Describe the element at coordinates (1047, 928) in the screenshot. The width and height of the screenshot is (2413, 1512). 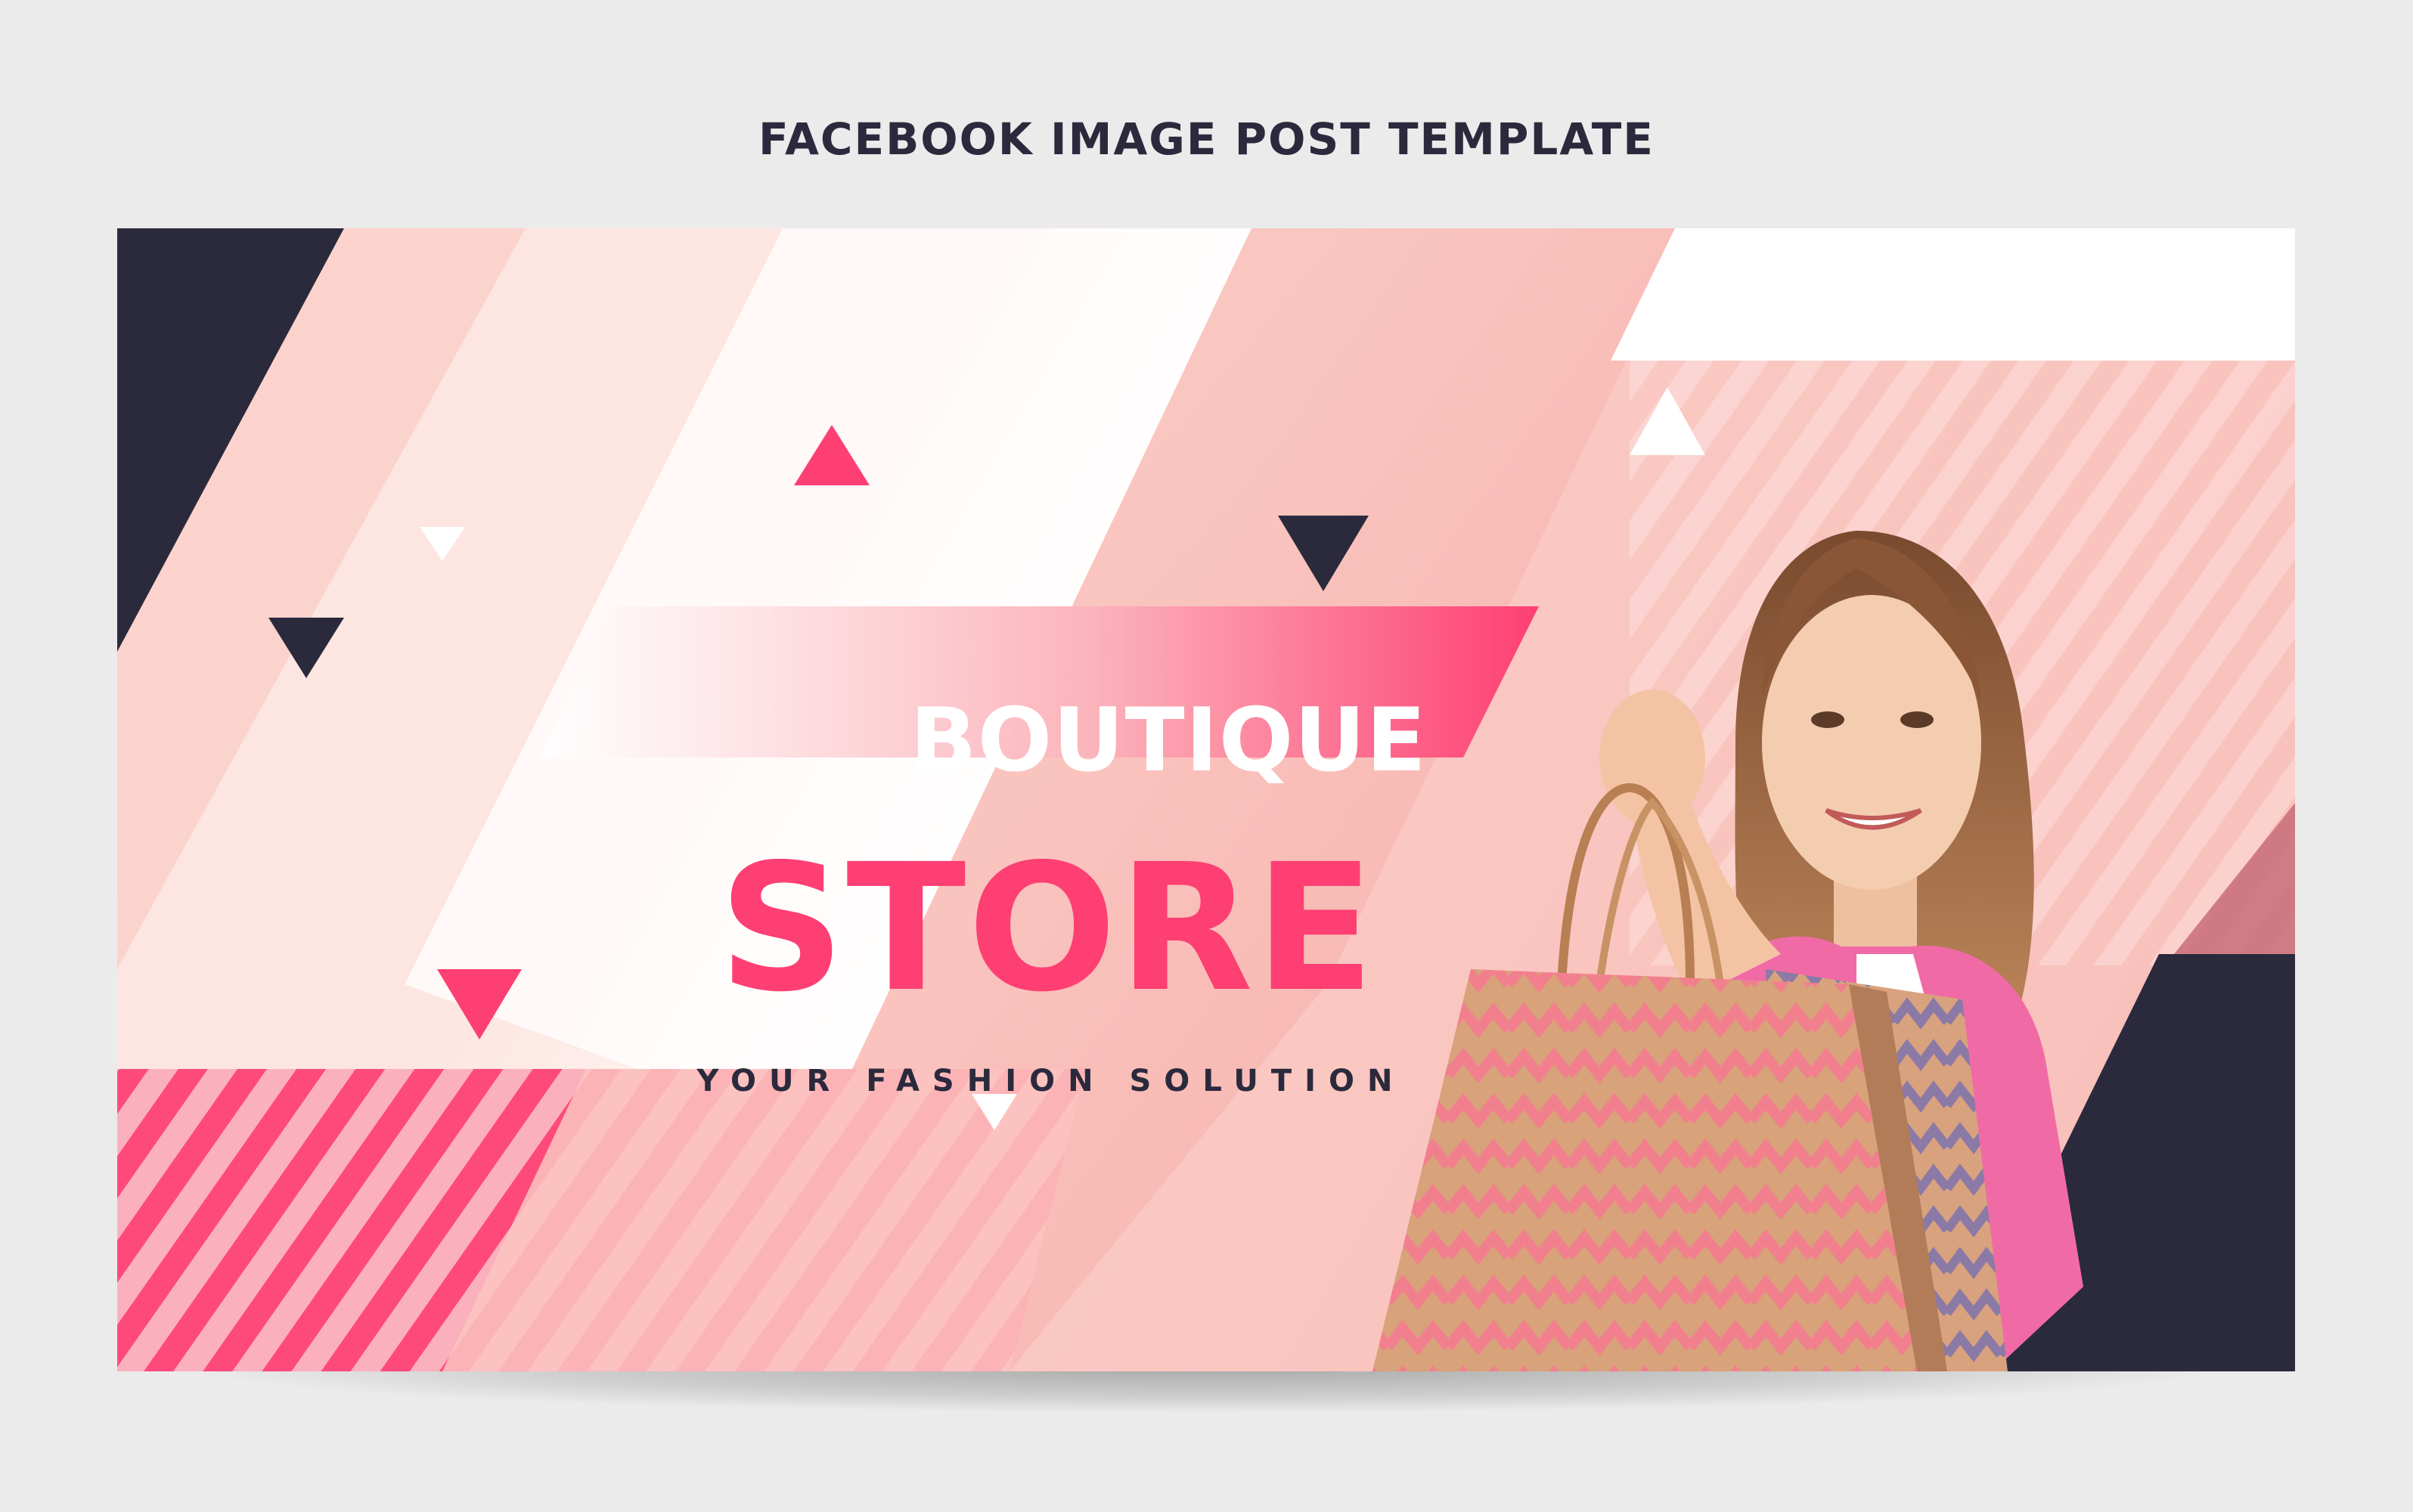
I see `headline-store: STORE` at that location.